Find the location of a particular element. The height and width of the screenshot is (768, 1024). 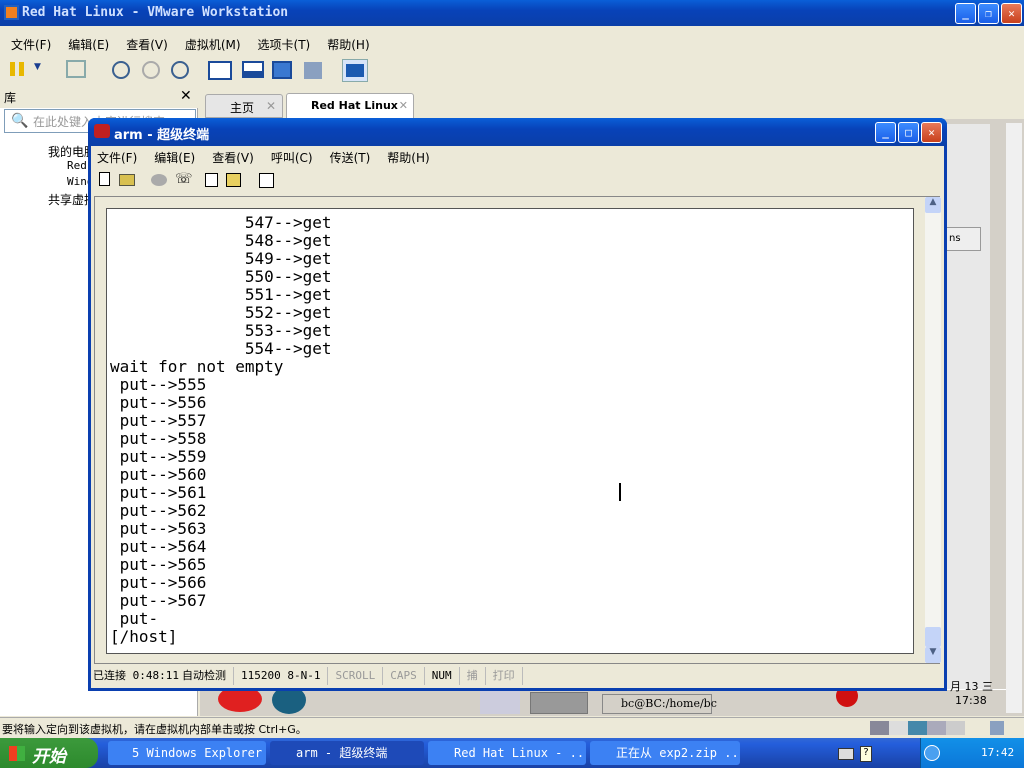

terminal-line: put-->563 is located at coordinates (158, 528).